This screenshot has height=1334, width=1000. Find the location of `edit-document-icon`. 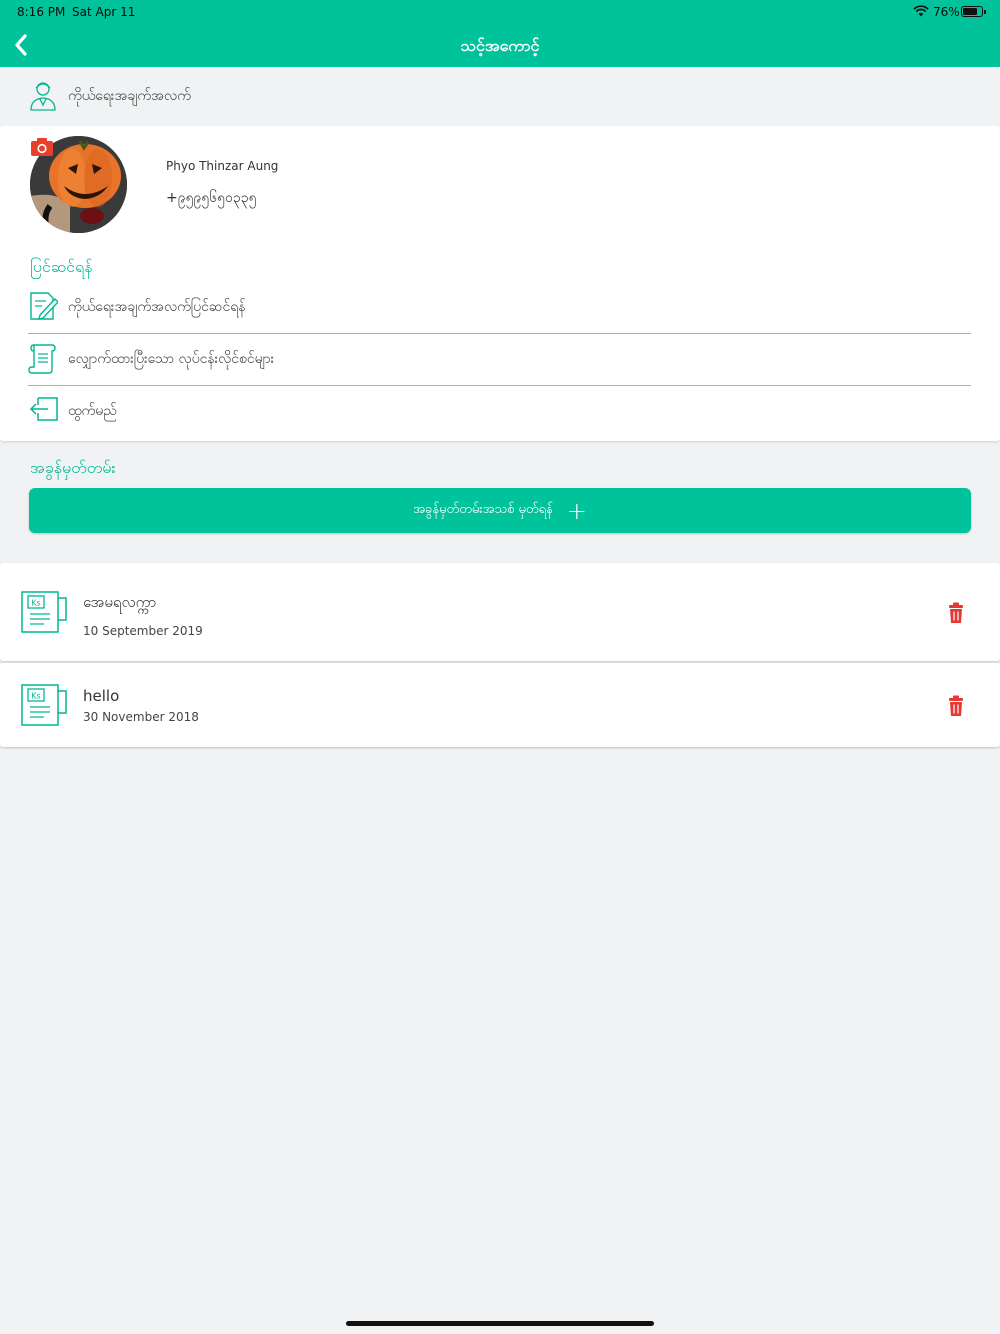

edit-document-icon is located at coordinates (43, 308).